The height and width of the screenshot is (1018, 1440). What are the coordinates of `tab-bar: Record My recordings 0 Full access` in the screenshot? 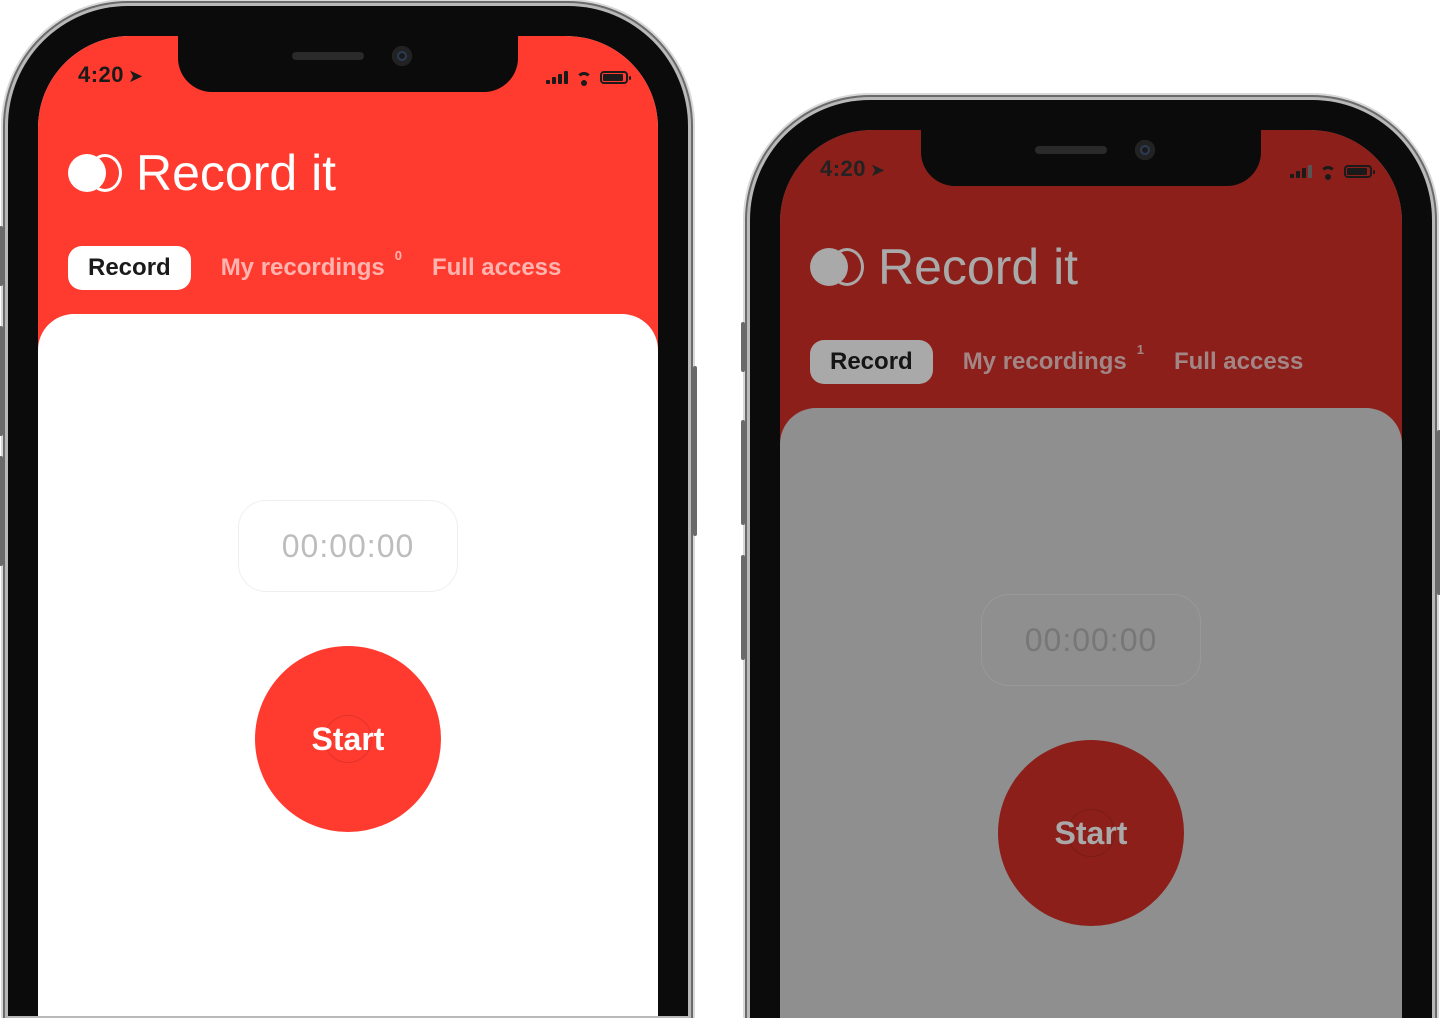 It's located at (314, 268).